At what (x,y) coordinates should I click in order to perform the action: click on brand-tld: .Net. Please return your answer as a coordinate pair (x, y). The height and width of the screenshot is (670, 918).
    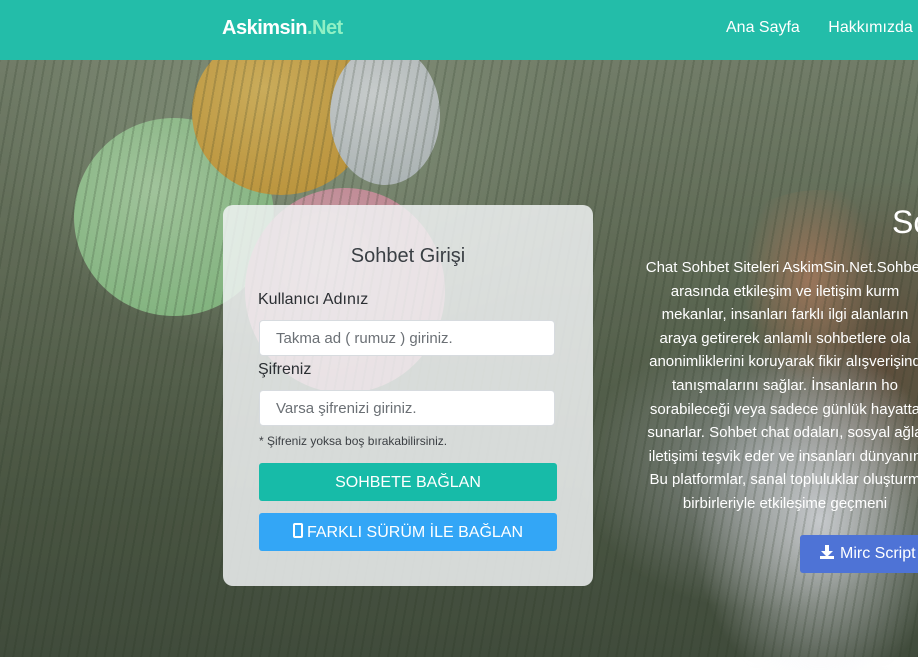
    Looking at the image, I should click on (324, 28).